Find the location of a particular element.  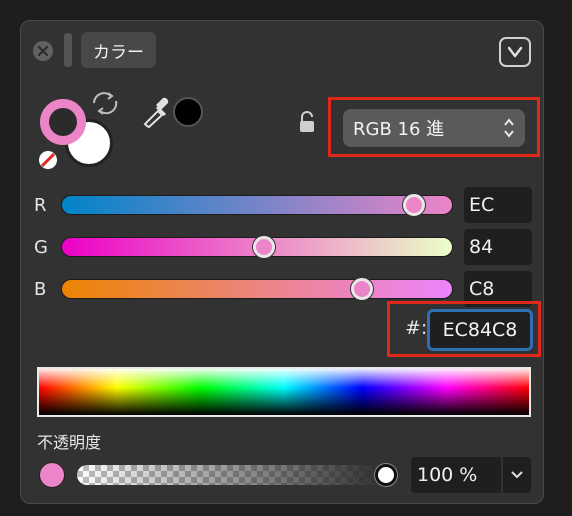

opacity-label: 不透明度 is located at coordinates (69, 442).